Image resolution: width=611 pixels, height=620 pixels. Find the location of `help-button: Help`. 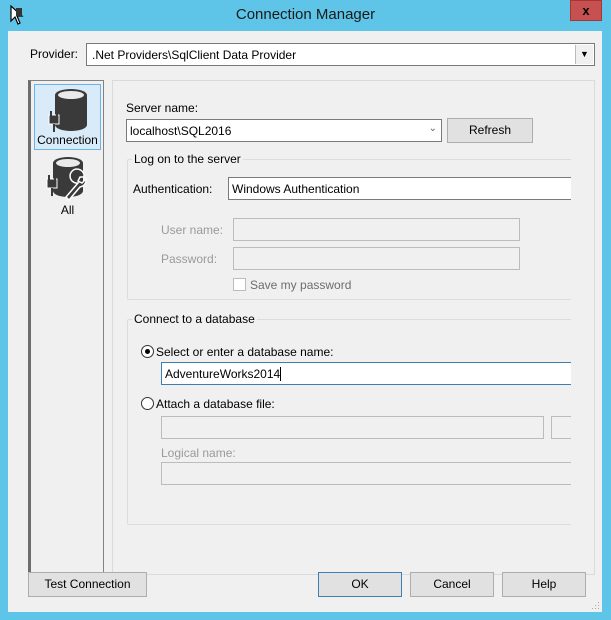

help-button: Help is located at coordinates (544, 584).